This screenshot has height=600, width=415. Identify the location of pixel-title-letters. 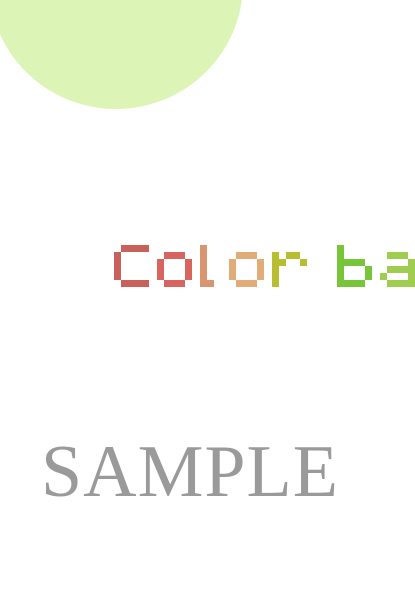
(264, 266).